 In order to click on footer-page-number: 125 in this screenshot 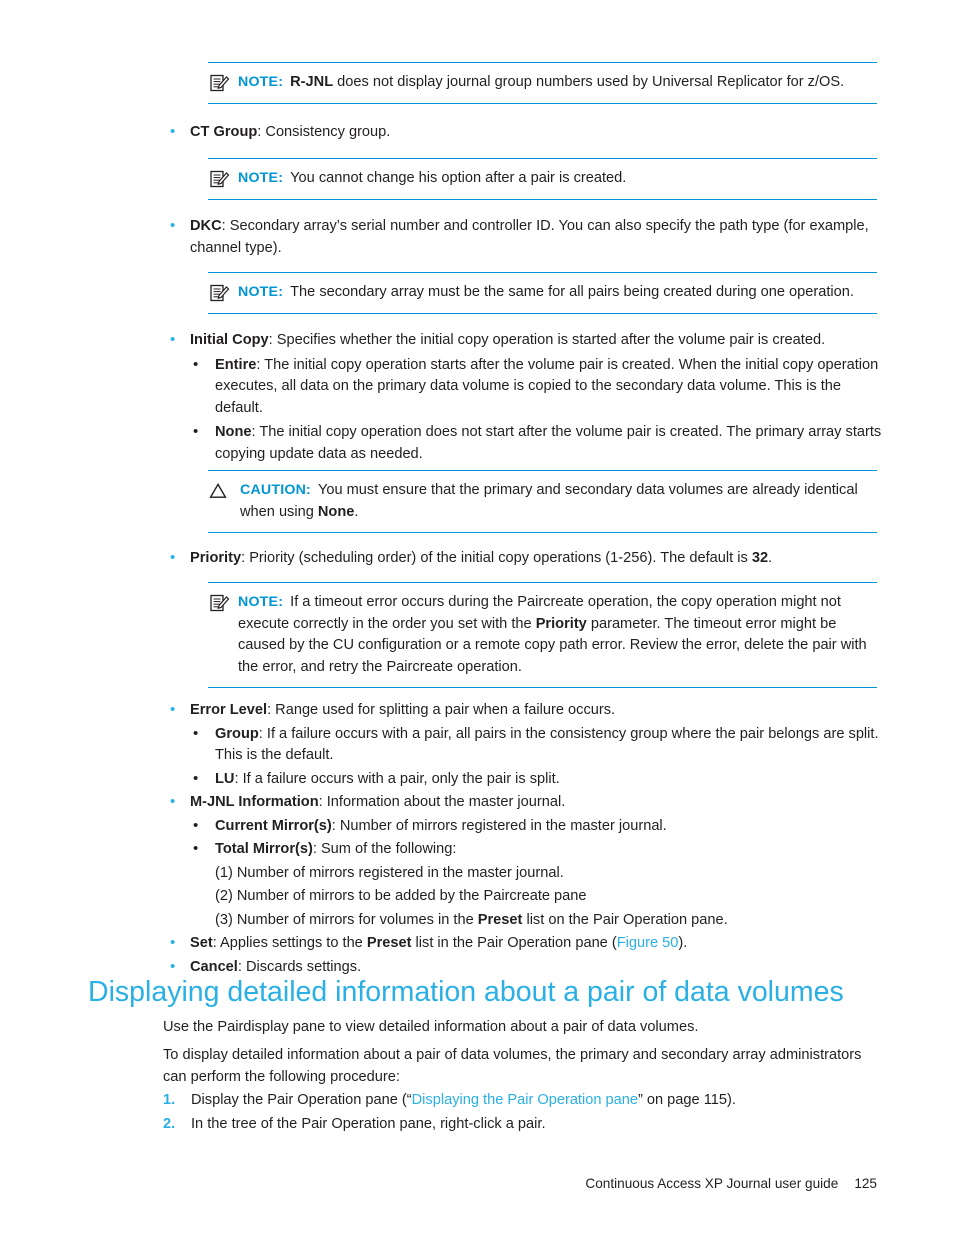, I will do `click(865, 1183)`.